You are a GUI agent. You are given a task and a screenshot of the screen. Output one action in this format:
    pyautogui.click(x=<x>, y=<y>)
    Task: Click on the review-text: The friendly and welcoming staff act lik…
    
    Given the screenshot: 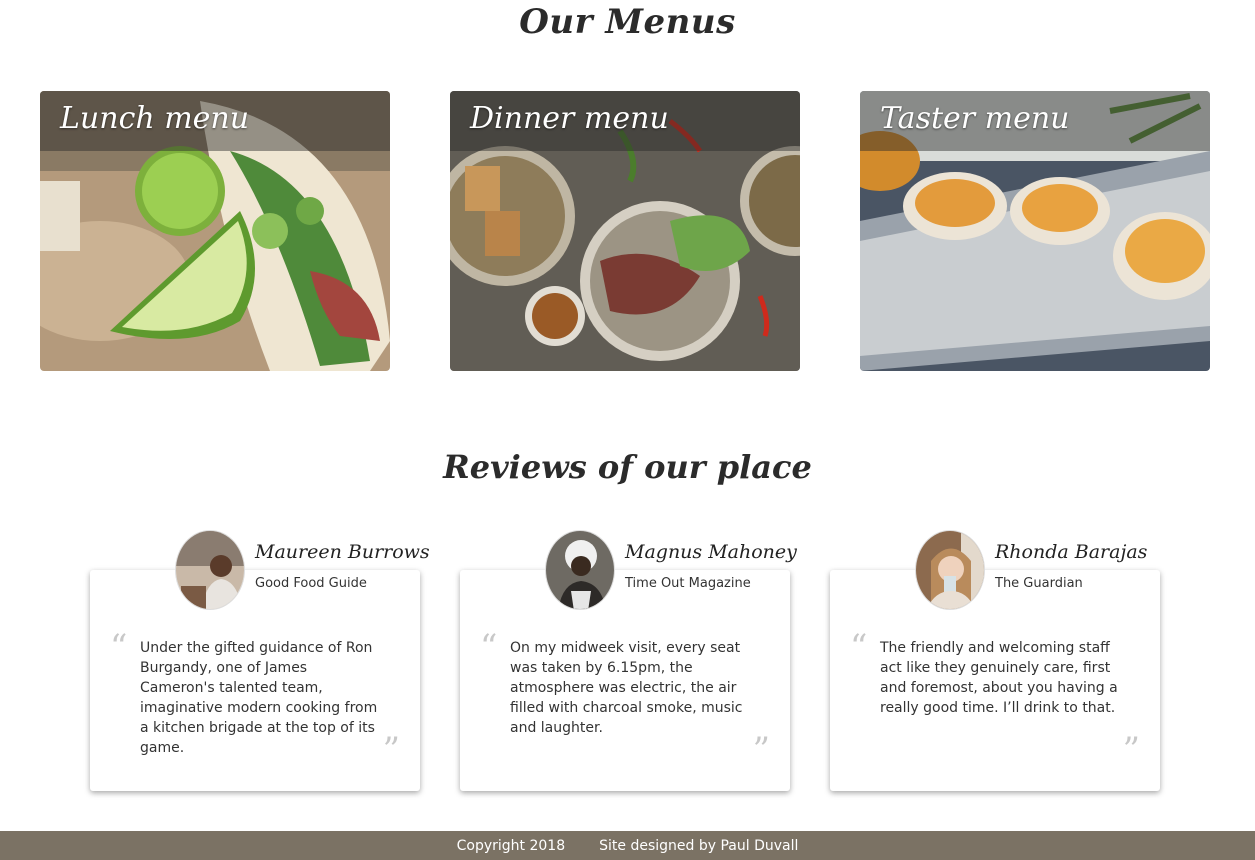 What is the action you would take?
    pyautogui.click(x=999, y=678)
    